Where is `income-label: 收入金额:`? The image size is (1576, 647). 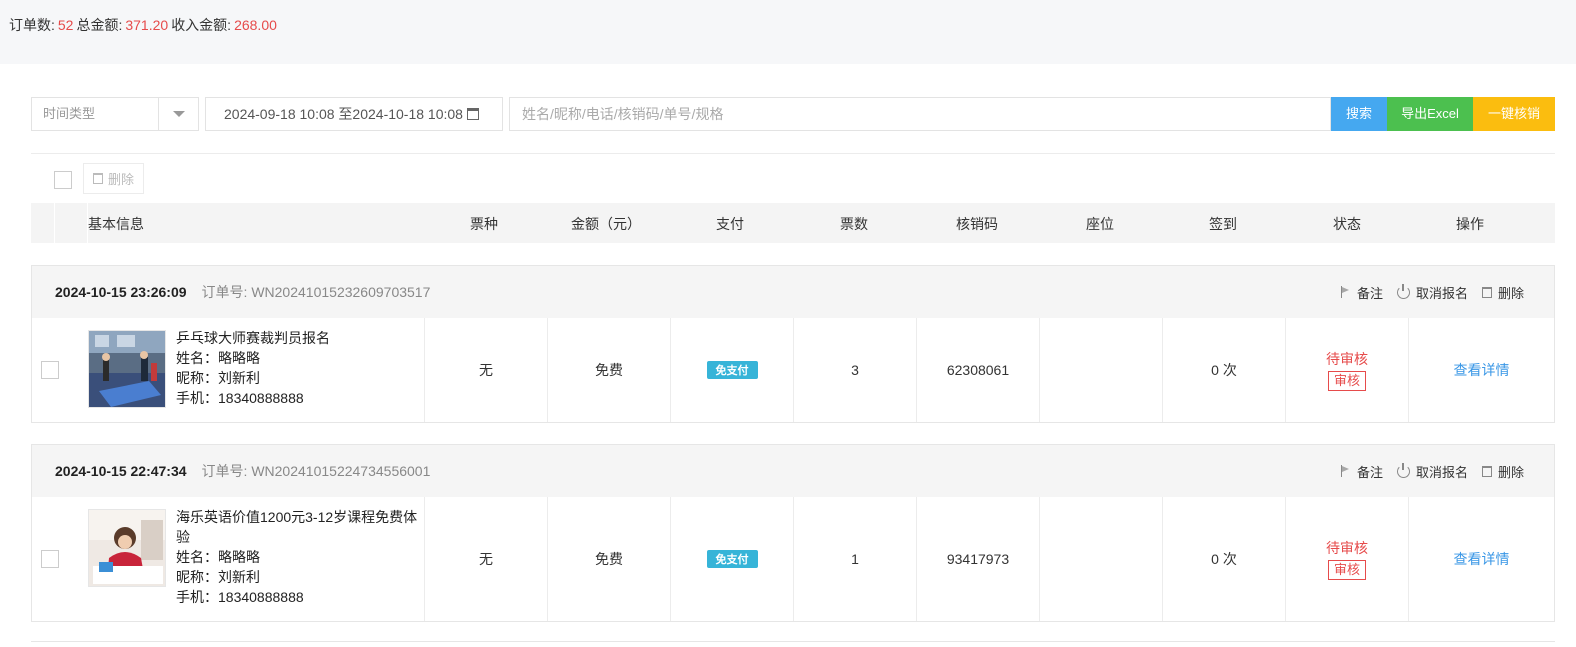 income-label: 收入金额: is located at coordinates (201, 25).